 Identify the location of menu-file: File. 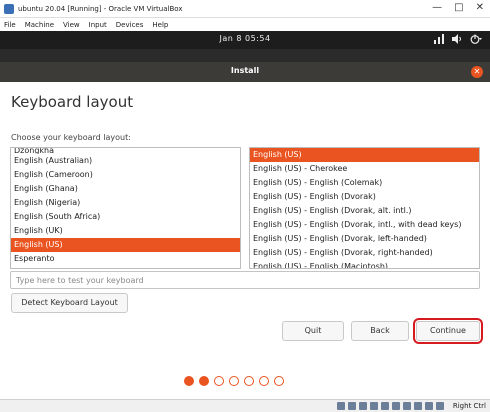
(10, 25).